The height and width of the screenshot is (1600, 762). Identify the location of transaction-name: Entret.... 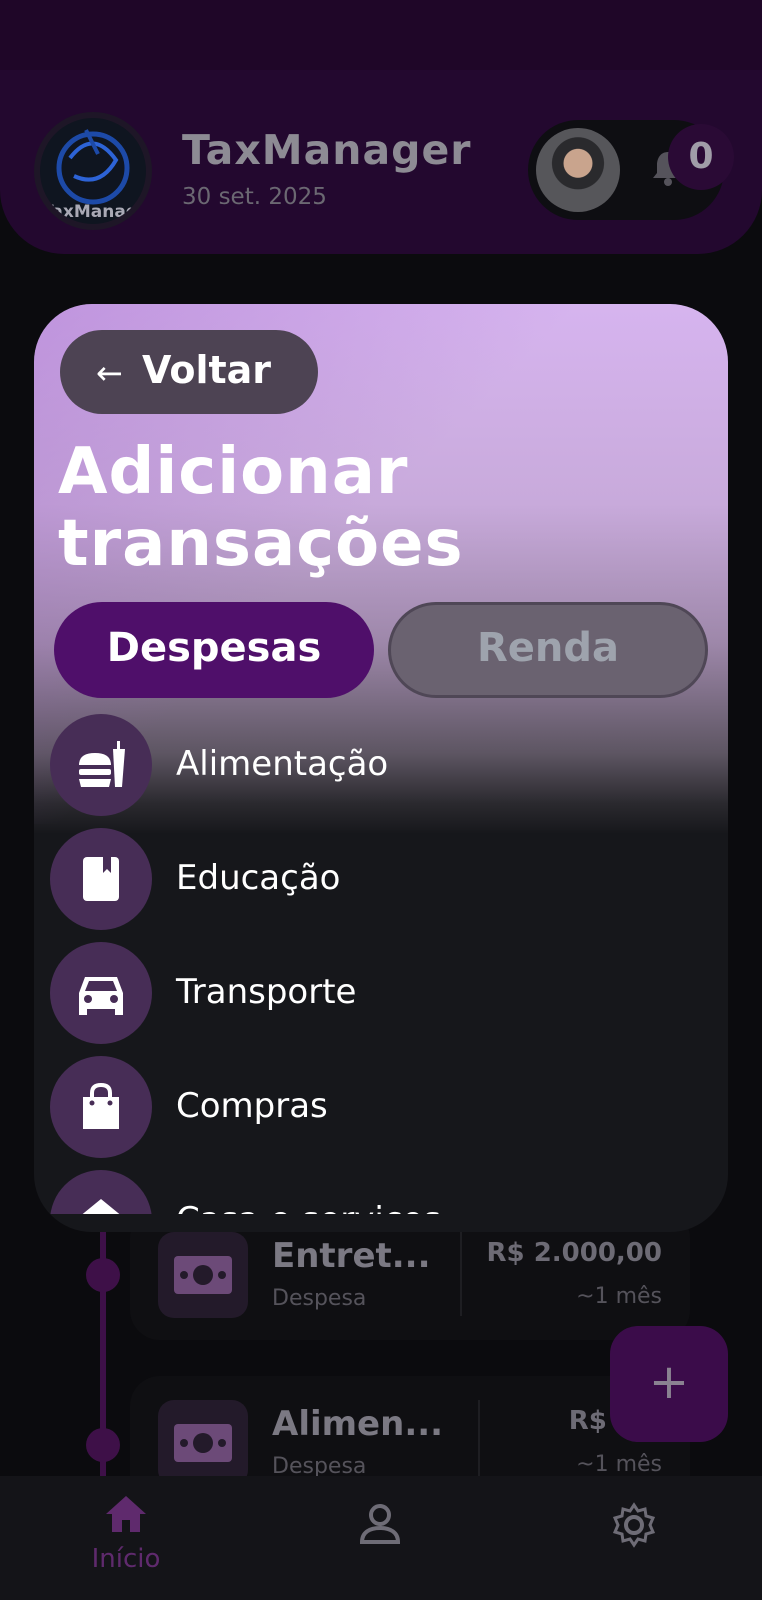
(351, 1256).